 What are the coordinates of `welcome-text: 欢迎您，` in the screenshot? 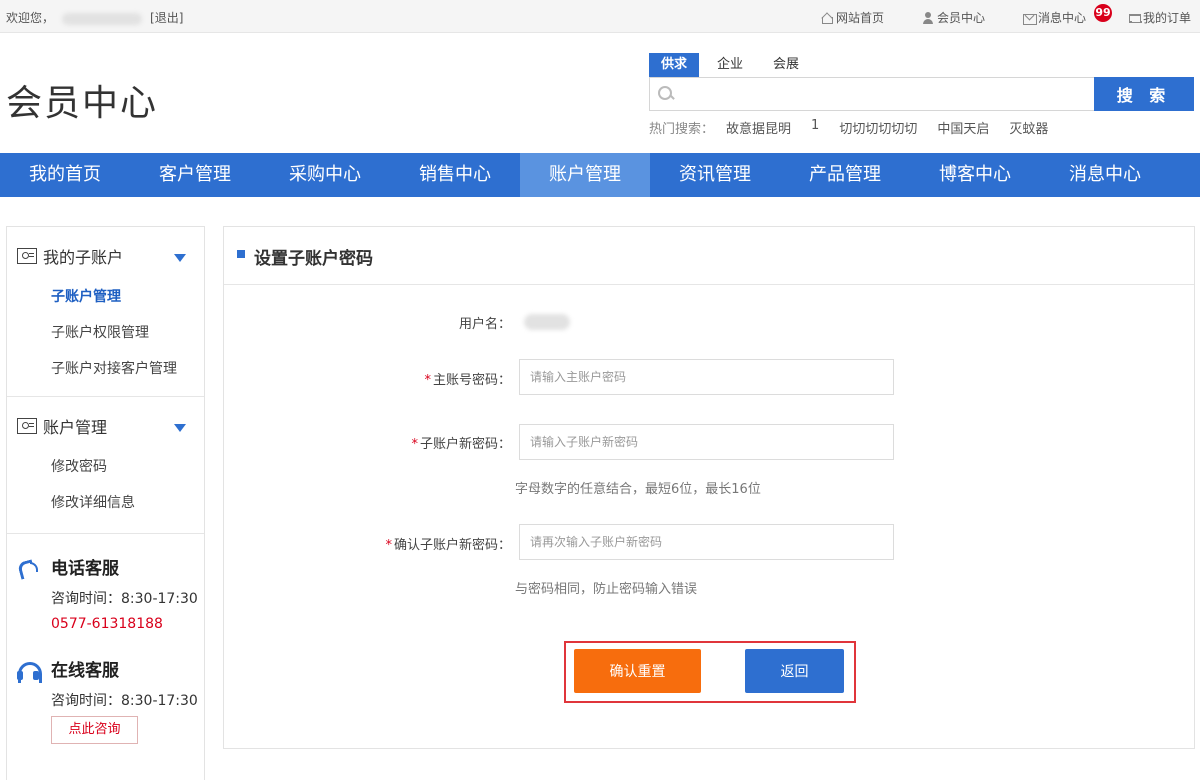 It's located at (30, 18).